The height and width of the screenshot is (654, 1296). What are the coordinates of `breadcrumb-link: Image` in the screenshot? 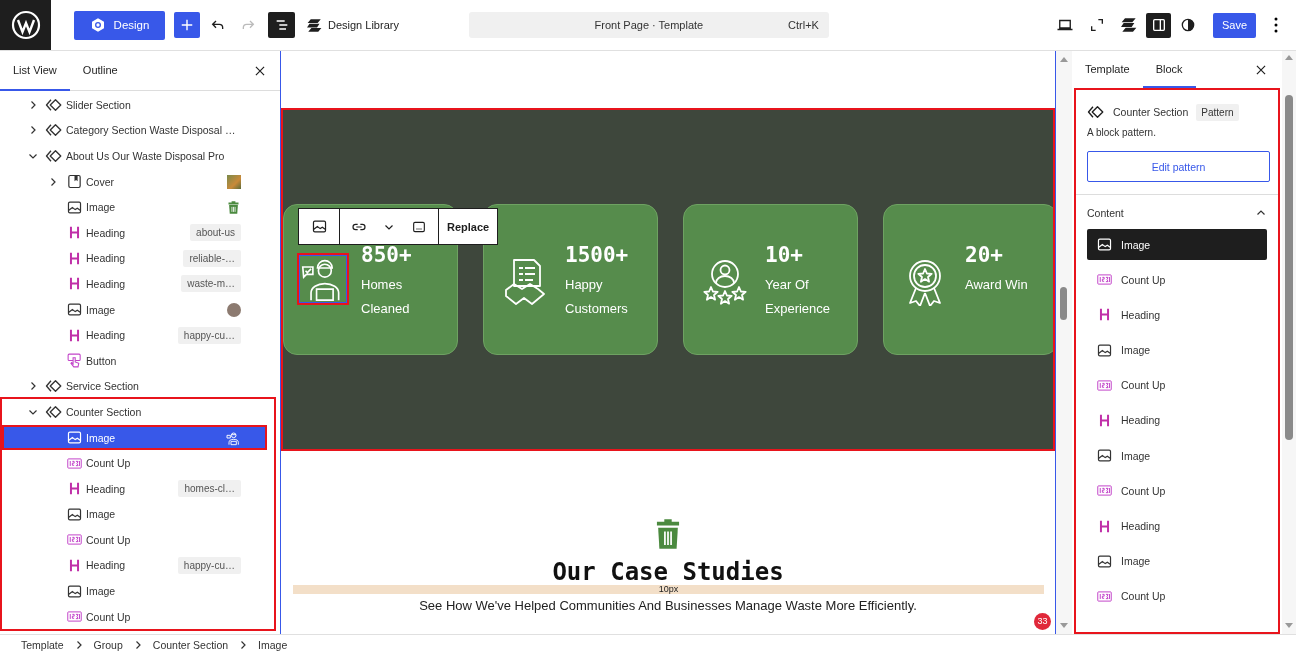 It's located at (273, 644).